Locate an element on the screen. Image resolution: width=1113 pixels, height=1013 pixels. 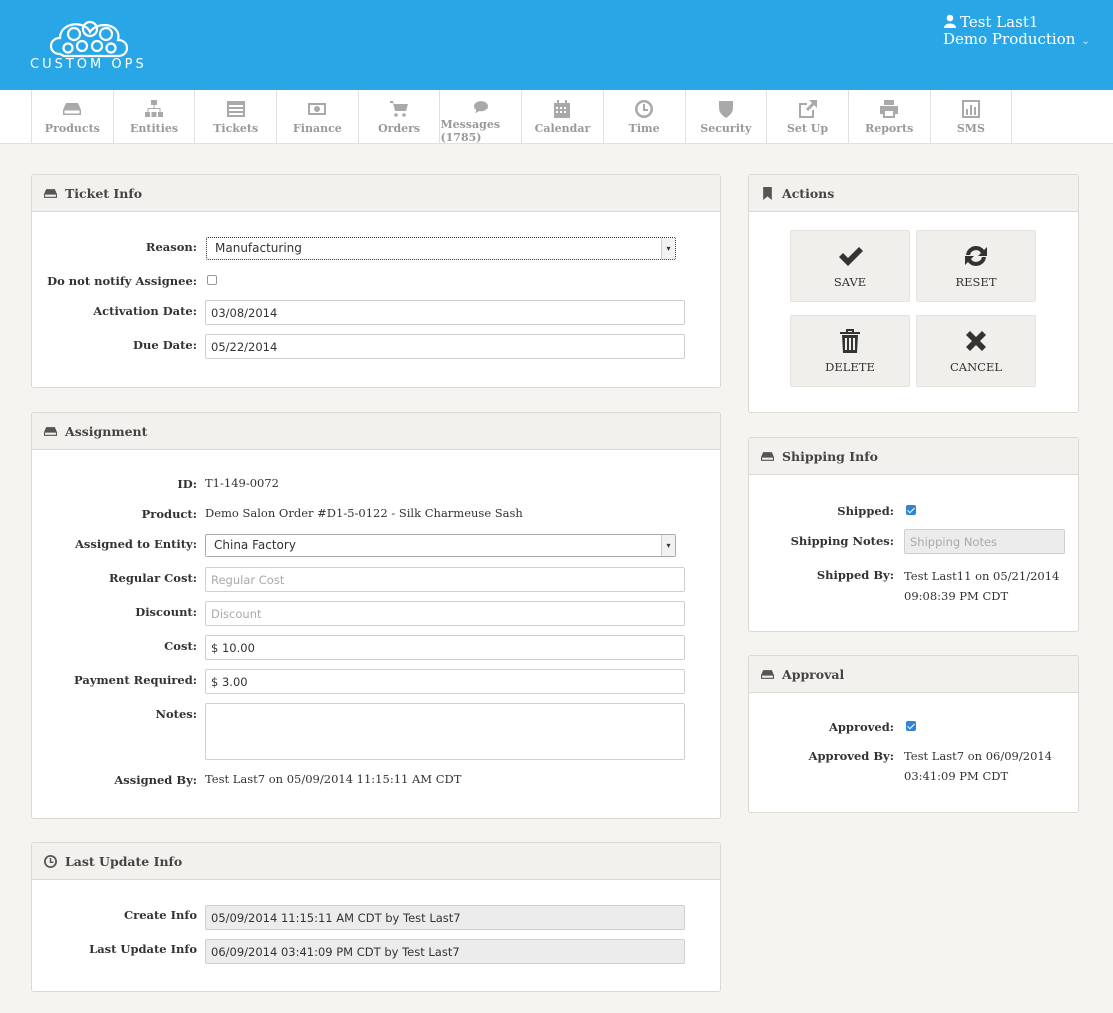
user-icon is located at coordinates (950, 21).